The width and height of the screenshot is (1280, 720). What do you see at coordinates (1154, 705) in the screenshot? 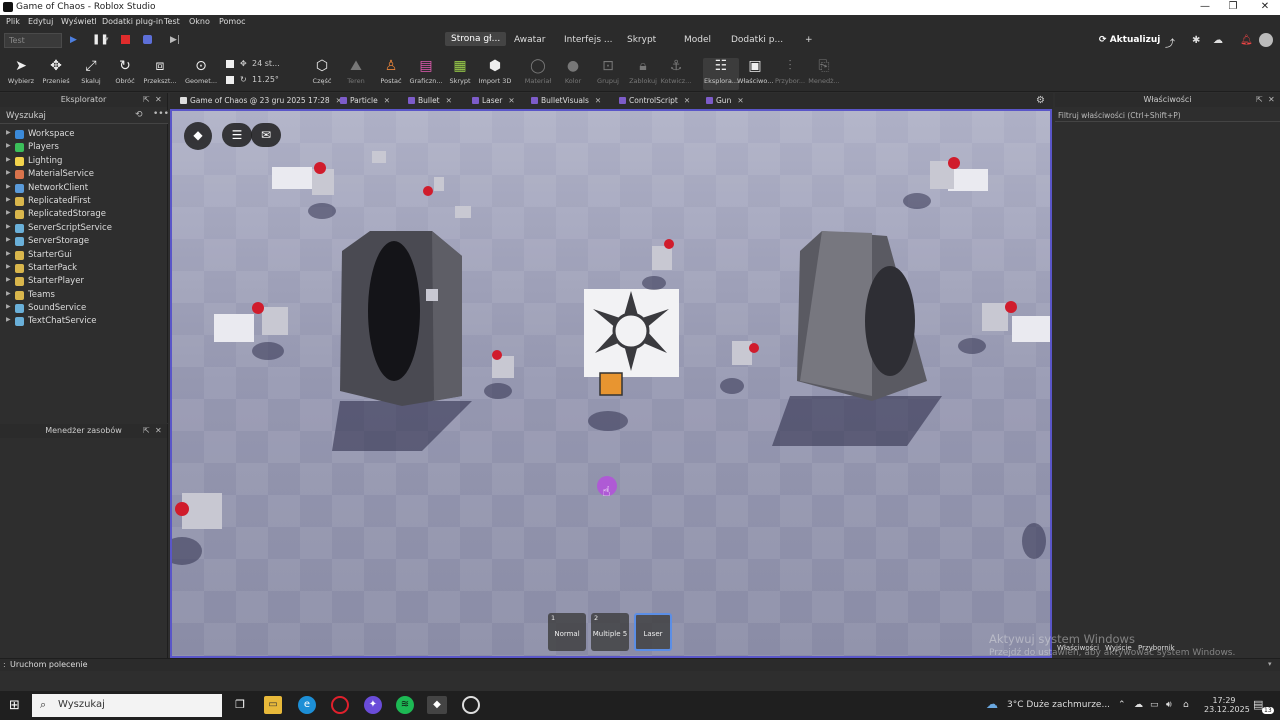
I see `battery-icon: ▭` at bounding box center [1154, 705].